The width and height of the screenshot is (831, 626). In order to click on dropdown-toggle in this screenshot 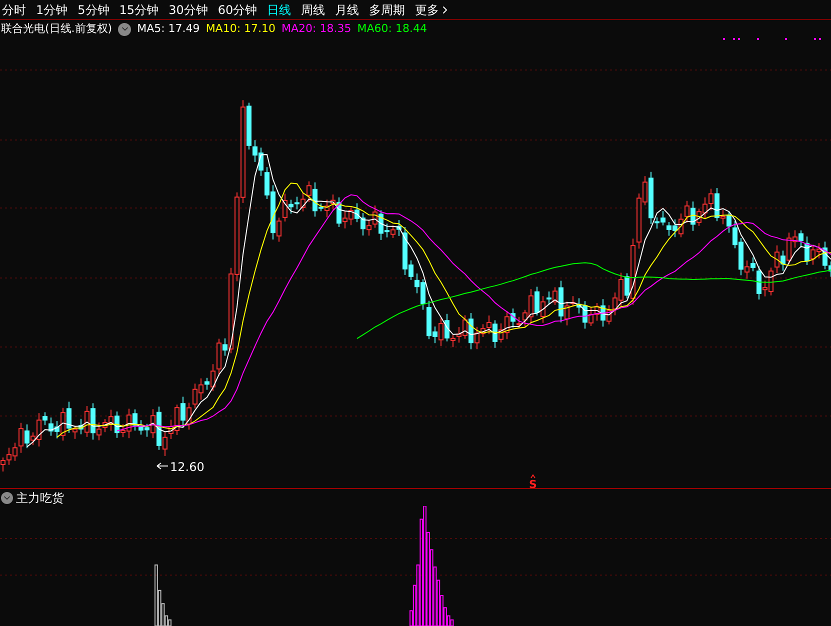, I will do `click(125, 29)`.